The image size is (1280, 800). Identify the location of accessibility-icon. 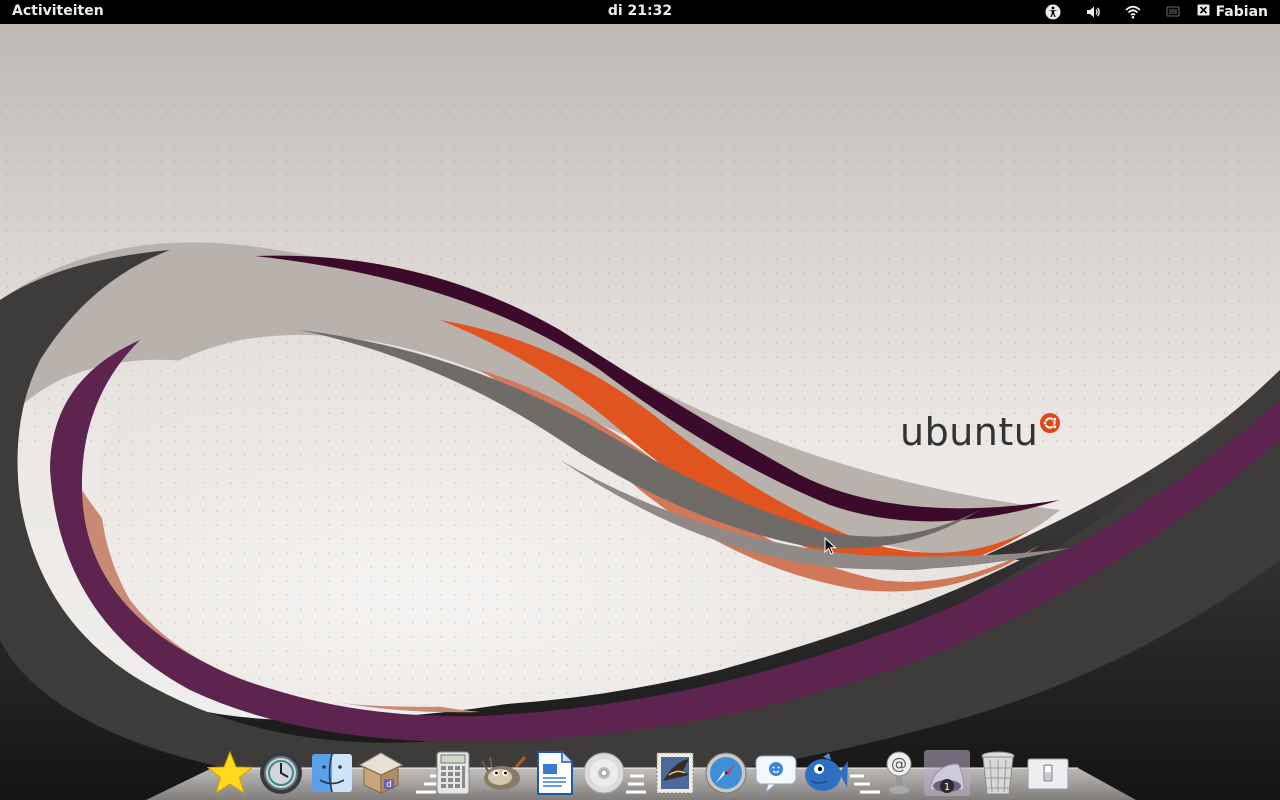
(1053, 12).